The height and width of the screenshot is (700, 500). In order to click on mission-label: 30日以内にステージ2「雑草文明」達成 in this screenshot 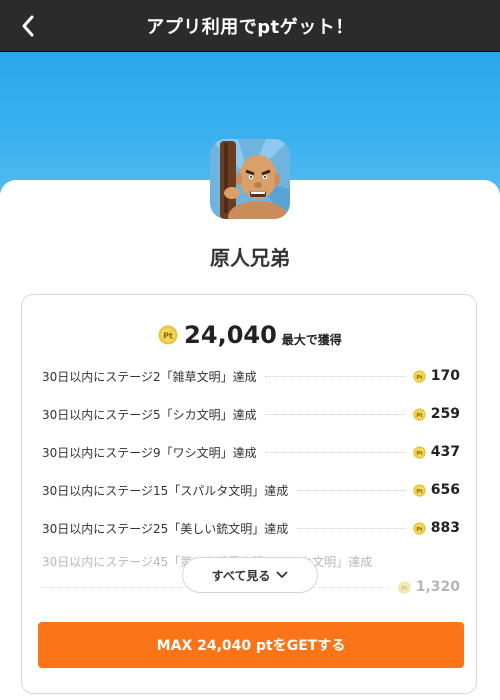, I will do `click(149, 376)`.